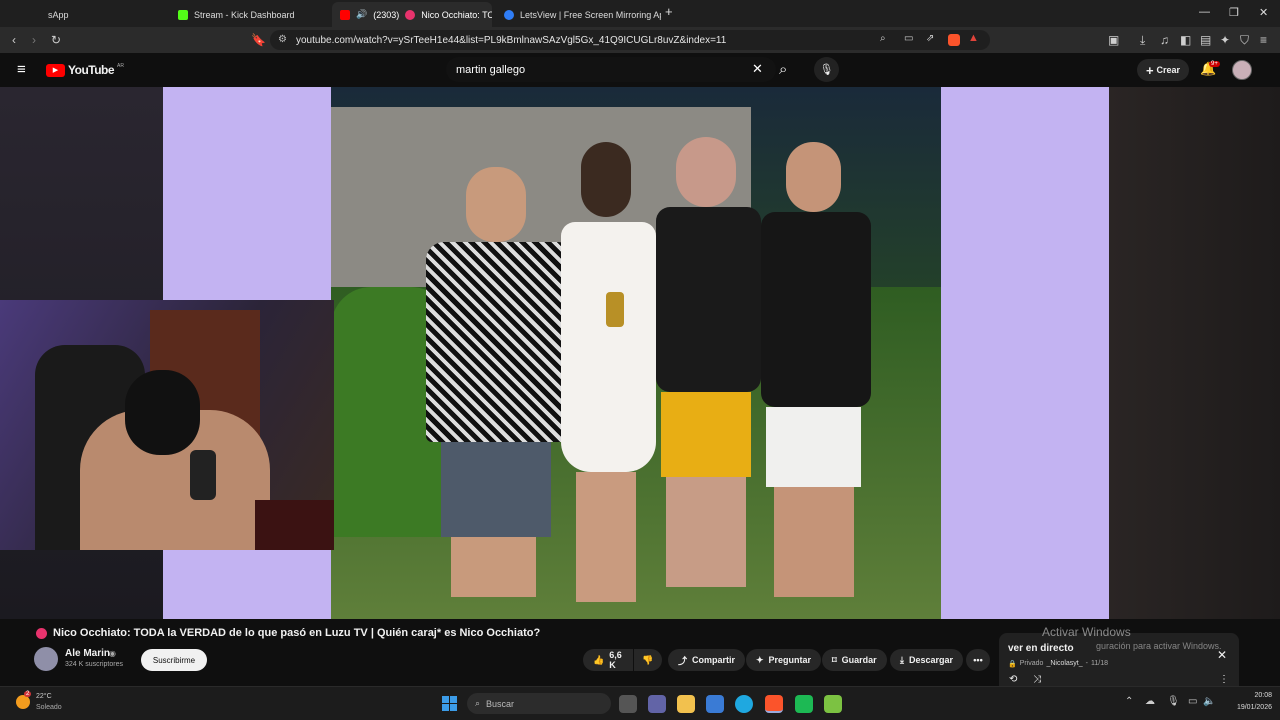 The height and width of the screenshot is (720, 1280). I want to click on weather-icon, so click(23, 702).